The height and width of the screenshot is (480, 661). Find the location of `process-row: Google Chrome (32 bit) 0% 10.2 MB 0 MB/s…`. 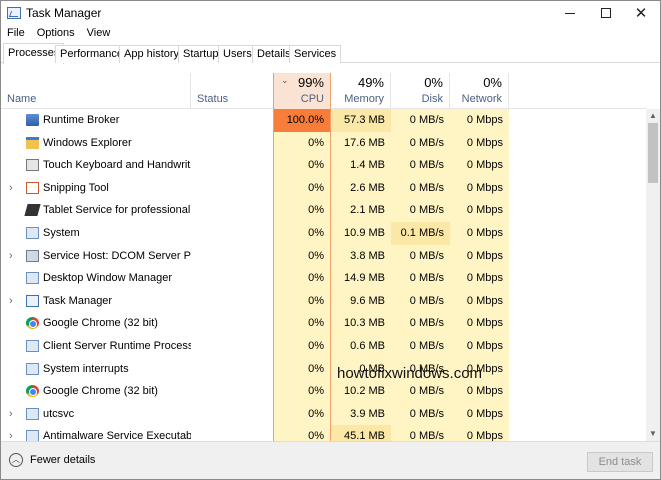

process-row: Google Chrome (32 bit) 0% 10.2 MB 0 MB/s… is located at coordinates (323, 391).